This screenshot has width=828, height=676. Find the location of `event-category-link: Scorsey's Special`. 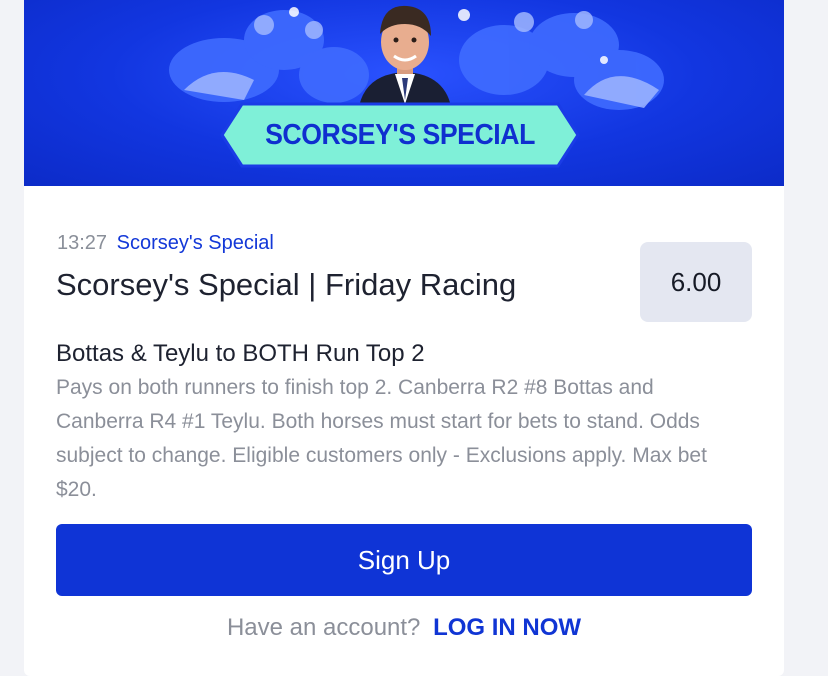

event-category-link: Scorsey's Special is located at coordinates (195, 243).